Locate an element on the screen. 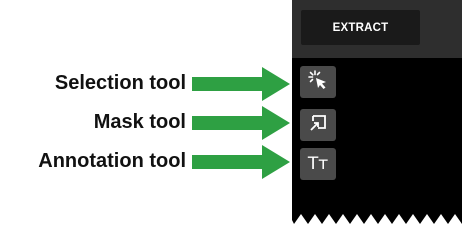 Image resolution: width=462 pixels, height=240 pixels. annotation-tool-button: Tт is located at coordinates (318, 164).